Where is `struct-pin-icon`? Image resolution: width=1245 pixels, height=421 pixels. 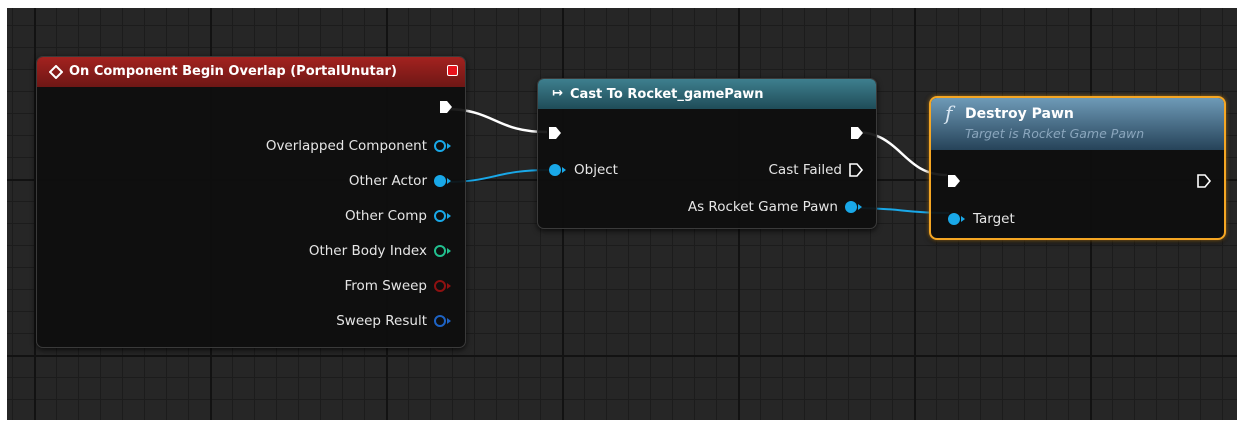
struct-pin-icon is located at coordinates (442, 321).